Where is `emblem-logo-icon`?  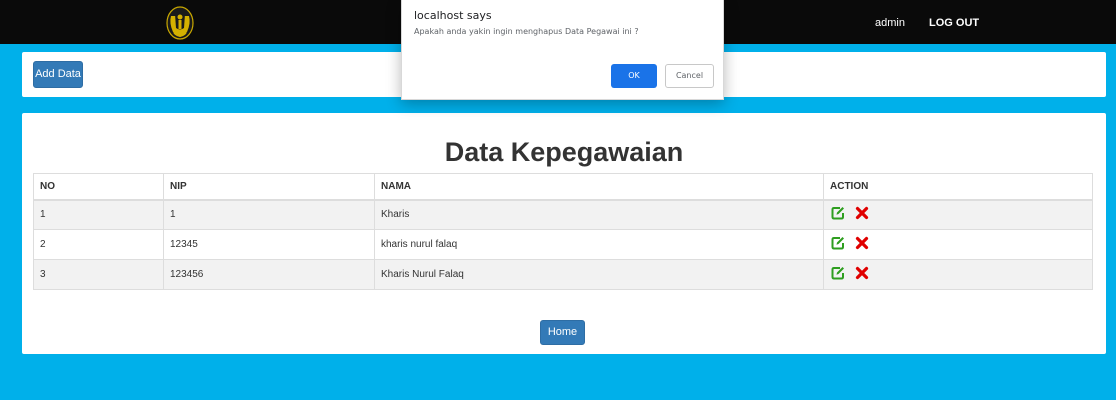
emblem-logo-icon is located at coordinates (180, 23).